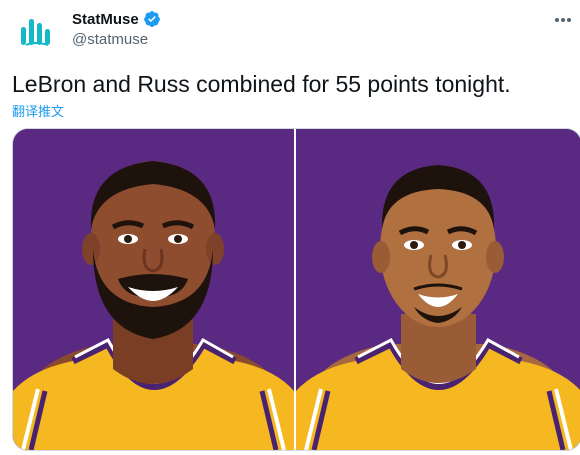 This screenshot has width=580, height=455. What do you see at coordinates (105, 19) in the screenshot?
I see `display-name: StatMuse` at bounding box center [105, 19].